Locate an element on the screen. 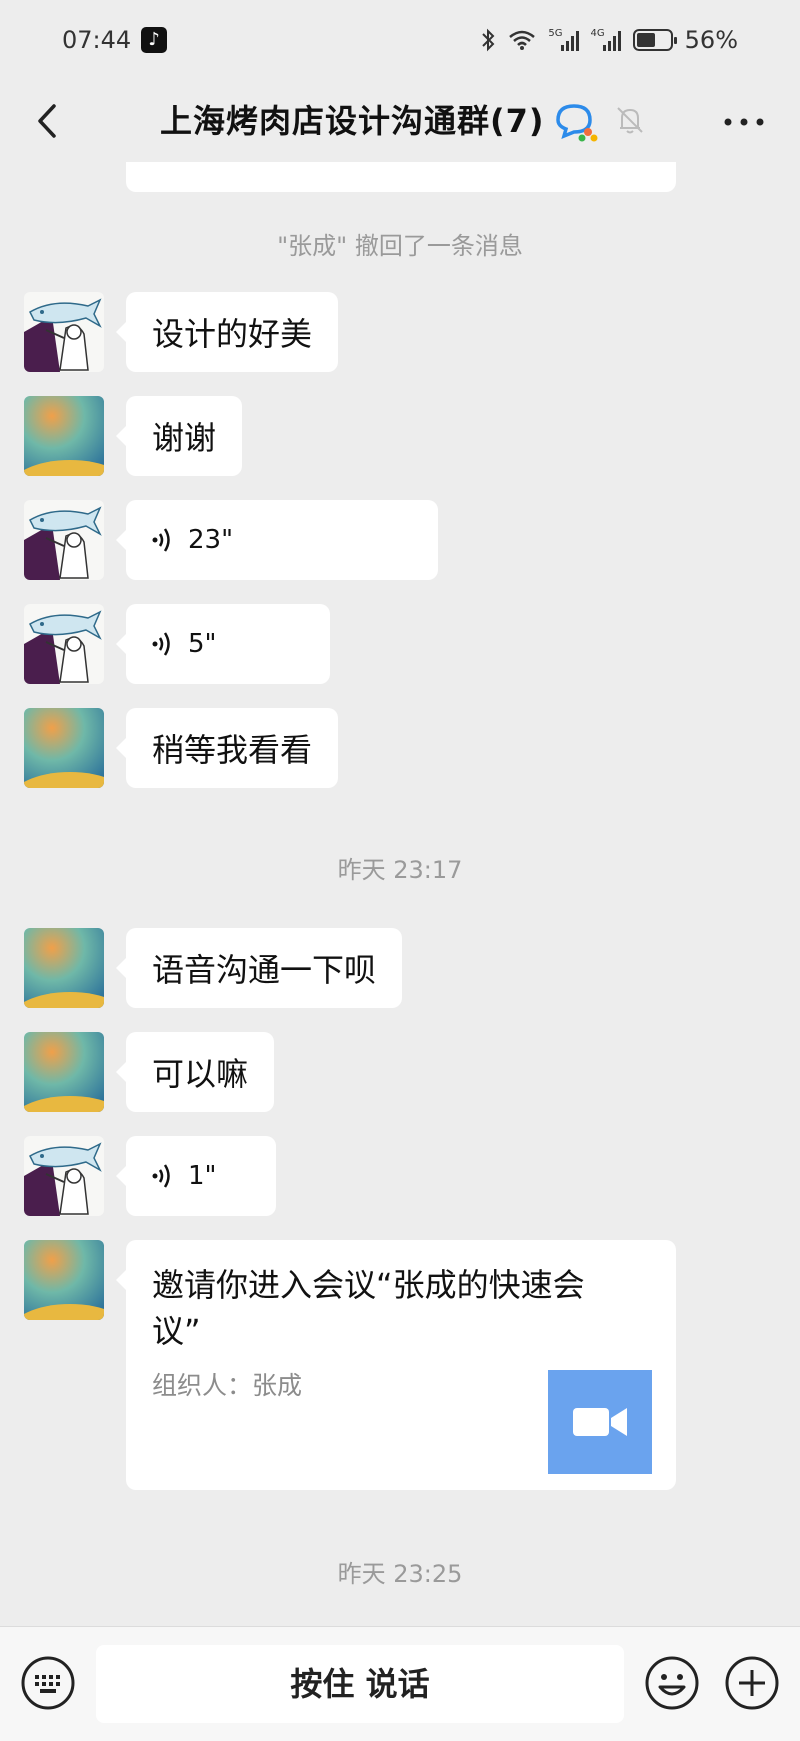 This screenshot has width=800, height=1741. message-row: 语音沟通一下呗 is located at coordinates (213, 968).